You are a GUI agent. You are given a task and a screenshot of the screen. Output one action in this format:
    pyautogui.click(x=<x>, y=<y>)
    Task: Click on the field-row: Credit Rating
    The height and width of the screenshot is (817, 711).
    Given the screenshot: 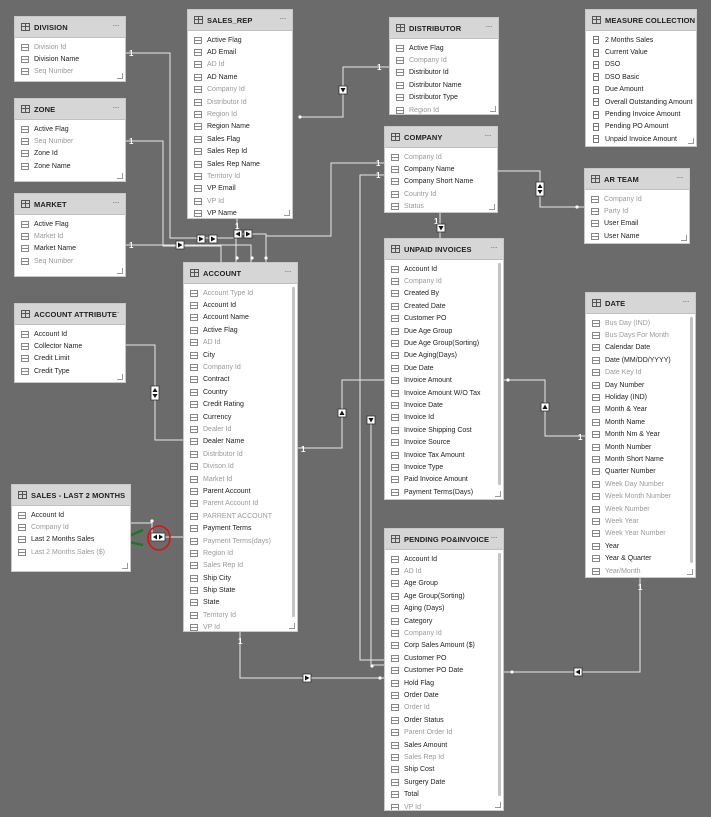 What is the action you would take?
    pyautogui.click(x=240, y=405)
    